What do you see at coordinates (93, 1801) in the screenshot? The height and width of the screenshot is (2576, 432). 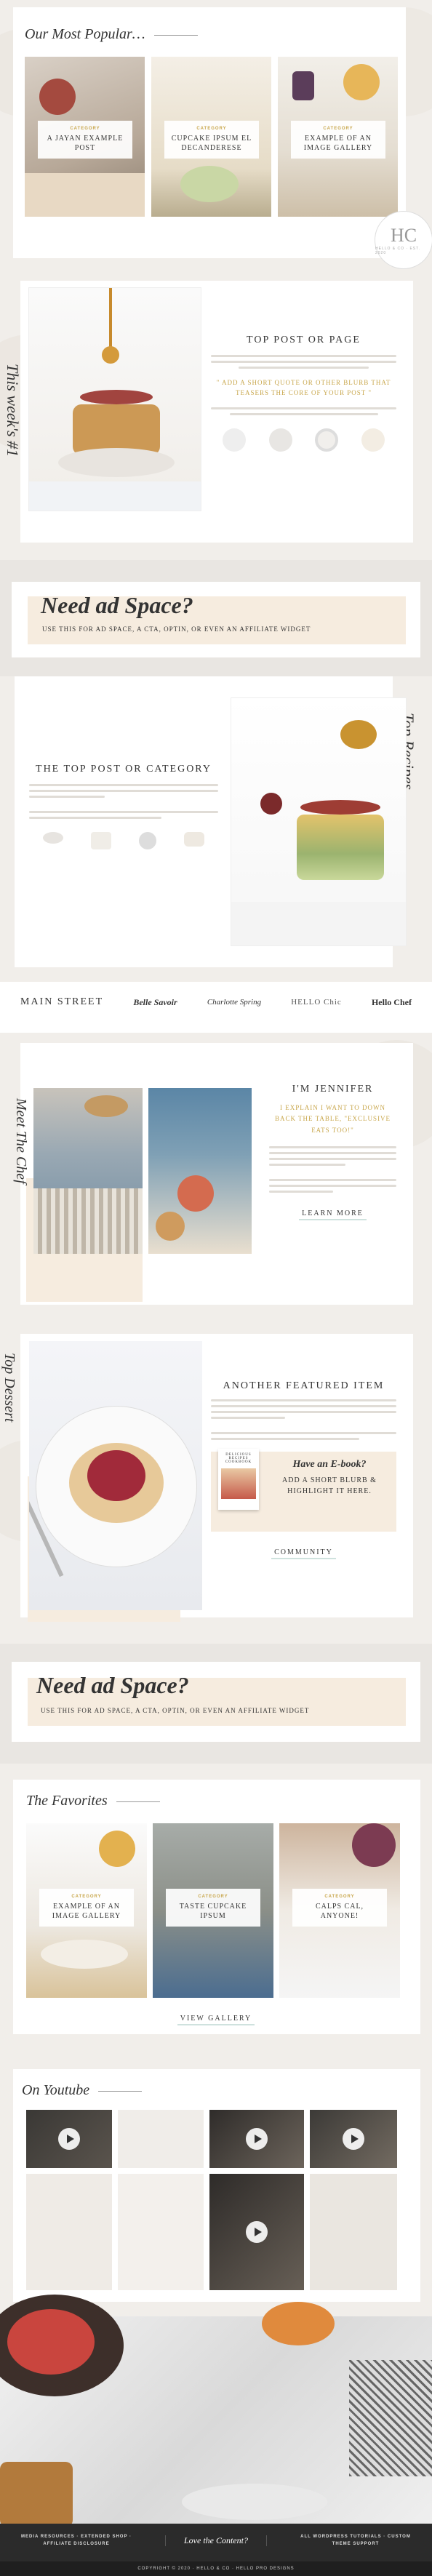 I see `favorites-heading: The Favorites` at bounding box center [93, 1801].